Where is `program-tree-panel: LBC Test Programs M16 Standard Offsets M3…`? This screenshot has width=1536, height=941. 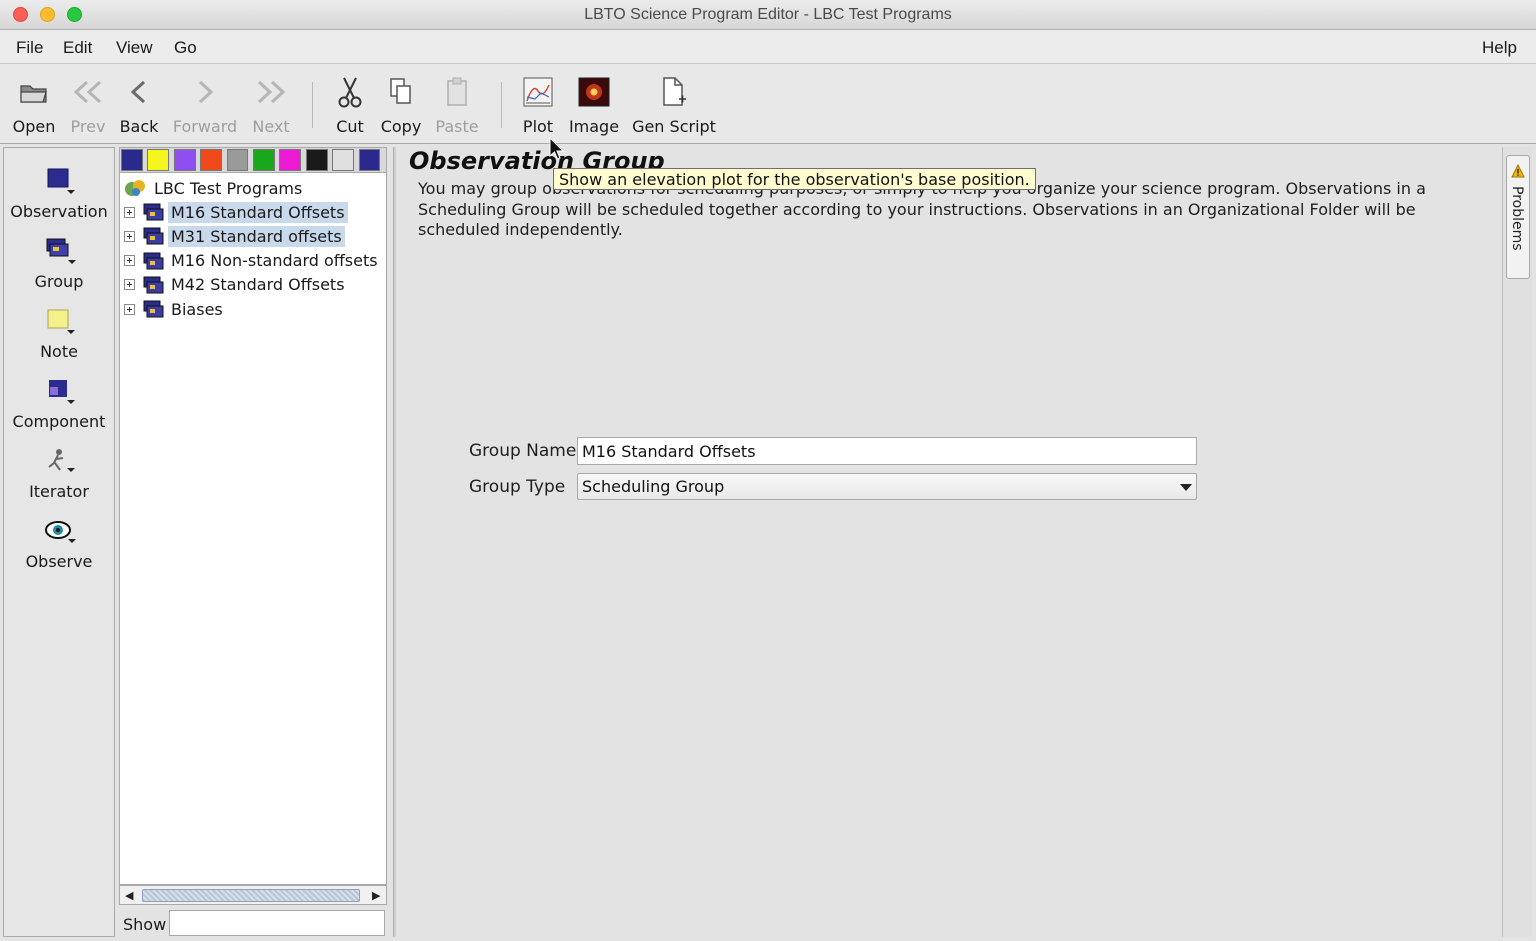 program-tree-panel: LBC Test Programs M16 Standard Offsets M3… is located at coordinates (253, 542).